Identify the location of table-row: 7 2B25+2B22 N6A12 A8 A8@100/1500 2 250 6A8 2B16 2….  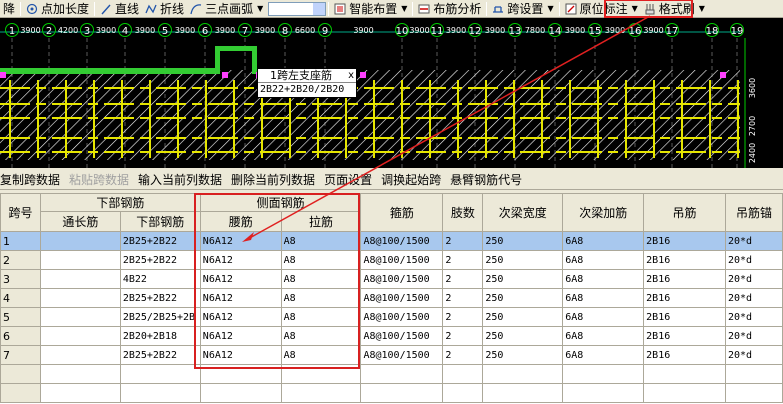
(391, 355).